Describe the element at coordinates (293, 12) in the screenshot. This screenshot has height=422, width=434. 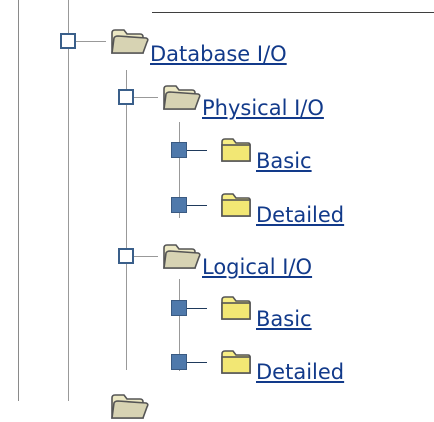
I see `top-border-line` at that location.